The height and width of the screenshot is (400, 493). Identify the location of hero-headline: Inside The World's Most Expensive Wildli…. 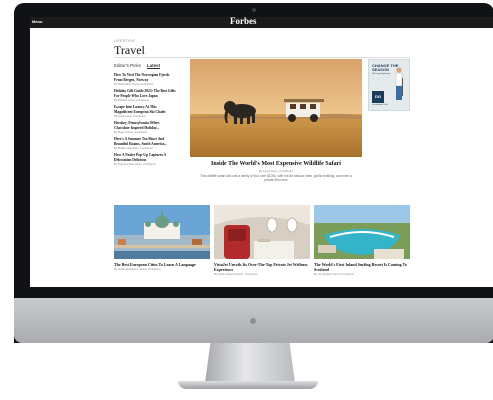
(276, 164).